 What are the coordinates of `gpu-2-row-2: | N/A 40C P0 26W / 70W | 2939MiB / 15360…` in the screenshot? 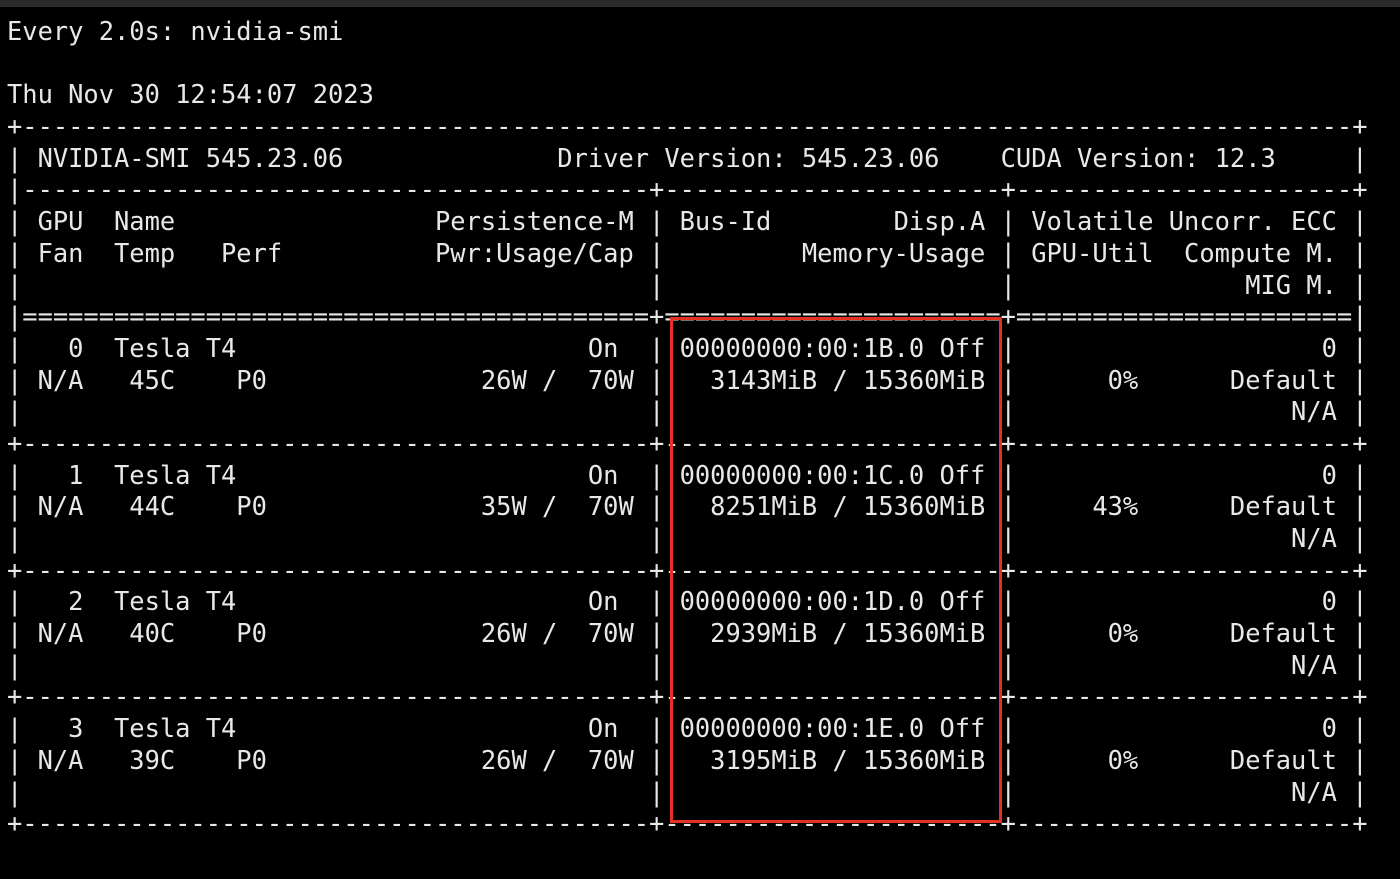 It's located at (687, 633).